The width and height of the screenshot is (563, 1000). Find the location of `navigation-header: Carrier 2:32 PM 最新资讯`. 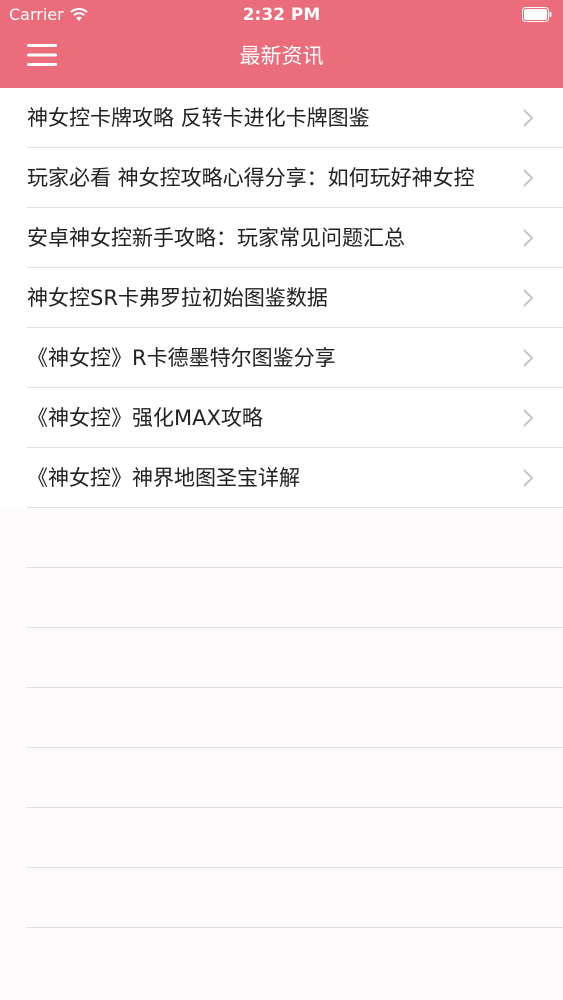

navigation-header: Carrier 2:32 PM 最新资讯 is located at coordinates (281, 44).